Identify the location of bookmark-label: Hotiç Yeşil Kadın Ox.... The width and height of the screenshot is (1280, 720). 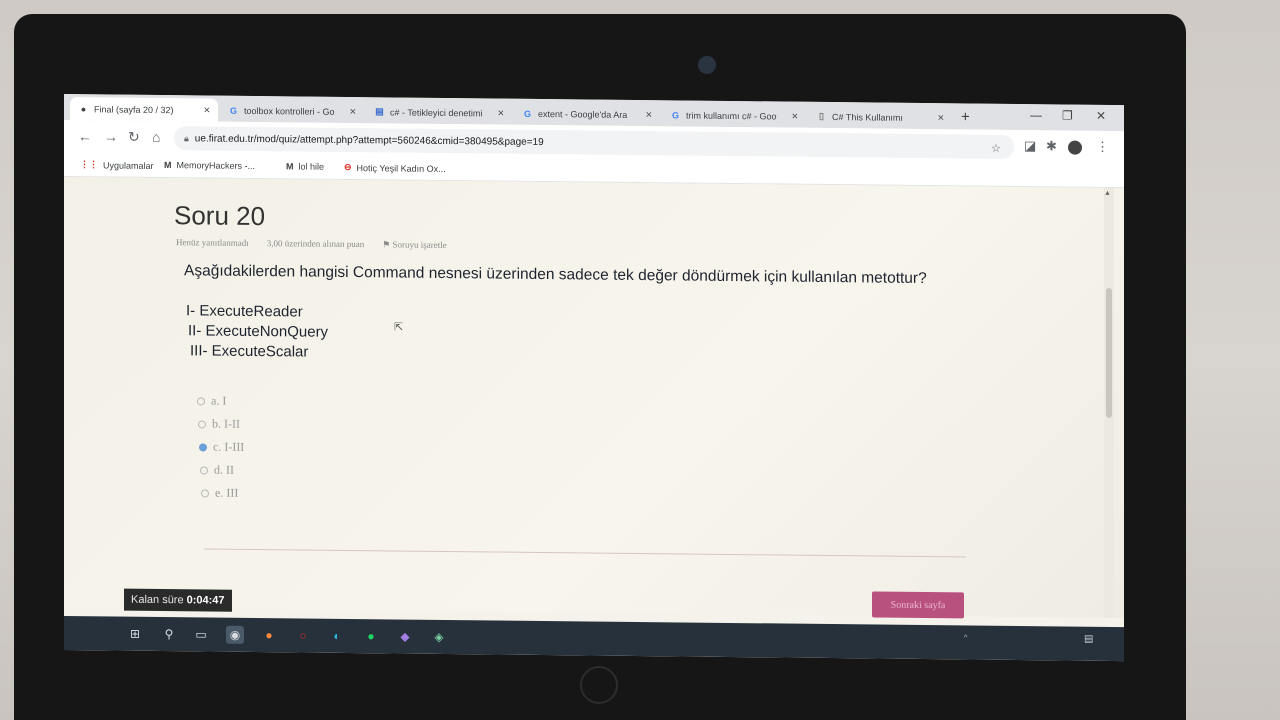
(401, 168).